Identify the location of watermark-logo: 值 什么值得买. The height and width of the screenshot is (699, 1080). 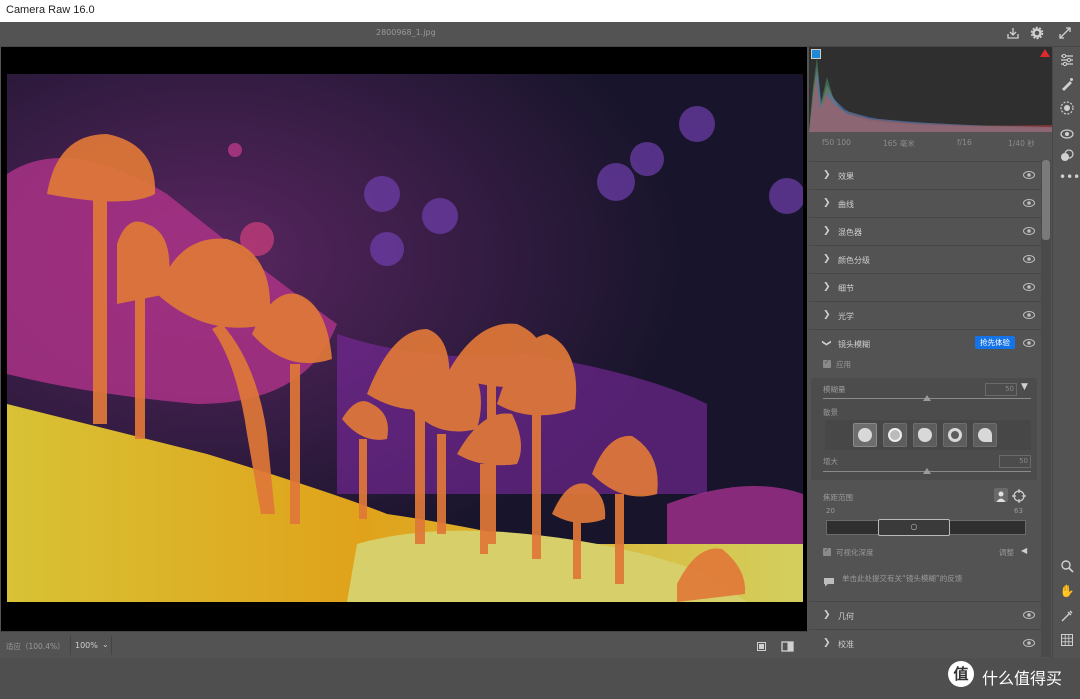
(1010, 676).